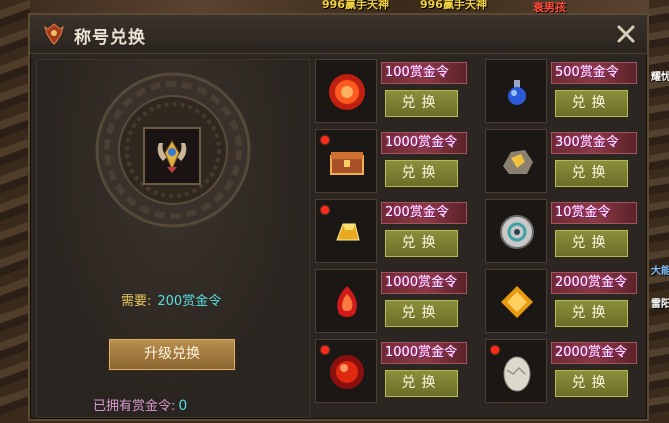 Image resolution: width=669 pixels, height=423 pixels. Describe the element at coordinates (347, 163) in the screenshot. I see `treasure-chest-icon` at that location.